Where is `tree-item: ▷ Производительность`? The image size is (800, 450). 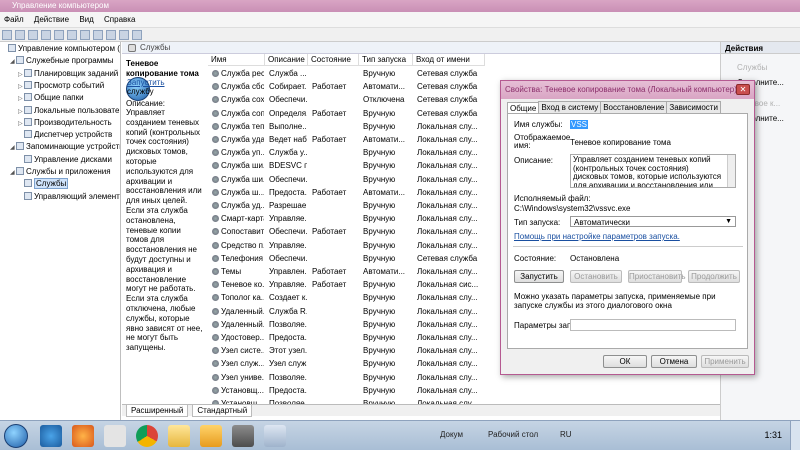 tree-item: ▷ Производительность is located at coordinates (65, 122).